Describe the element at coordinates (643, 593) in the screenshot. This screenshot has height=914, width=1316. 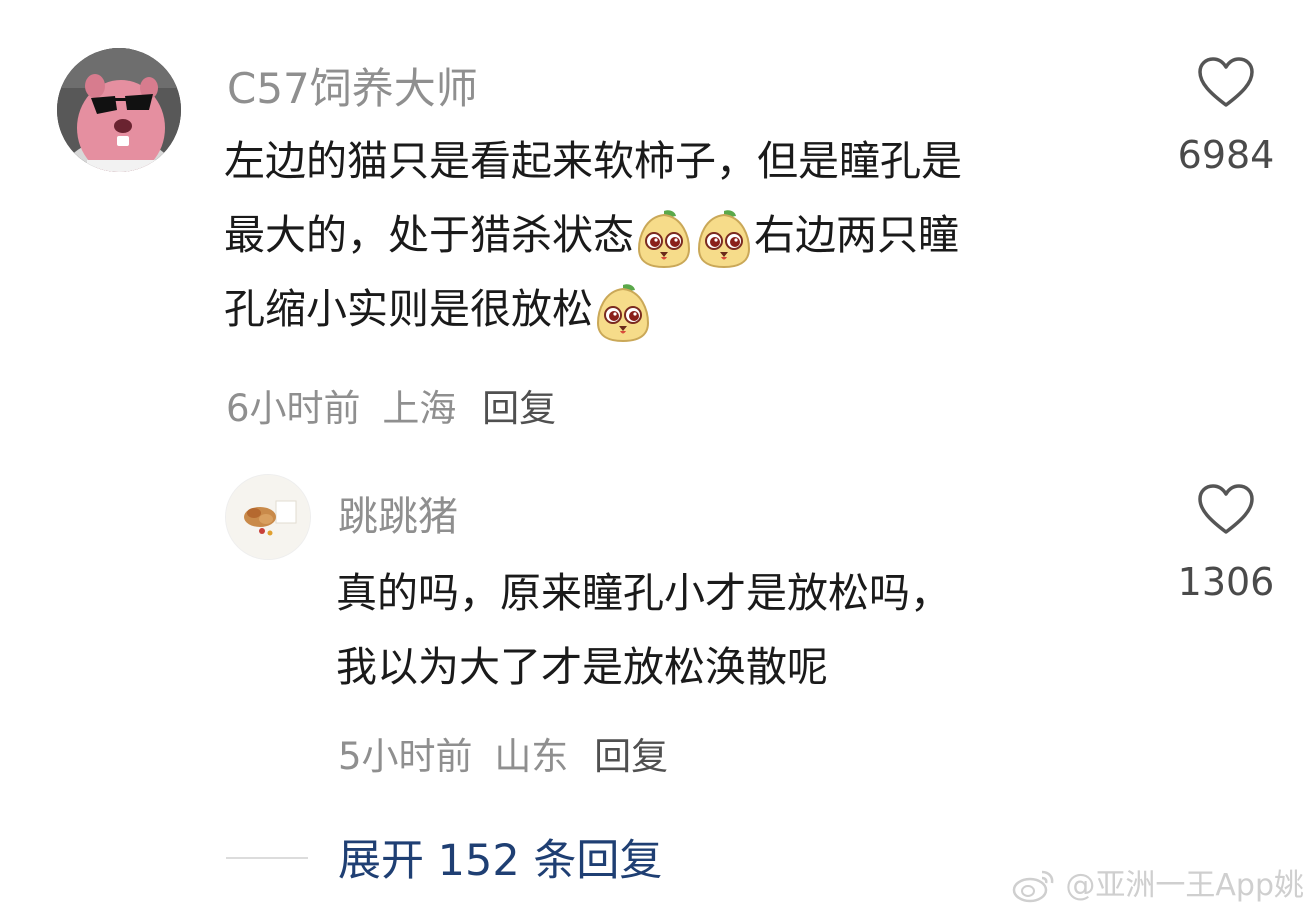
I see `comment-text-line: 真的吗，原来瞳孔小才是放松吗，` at that location.